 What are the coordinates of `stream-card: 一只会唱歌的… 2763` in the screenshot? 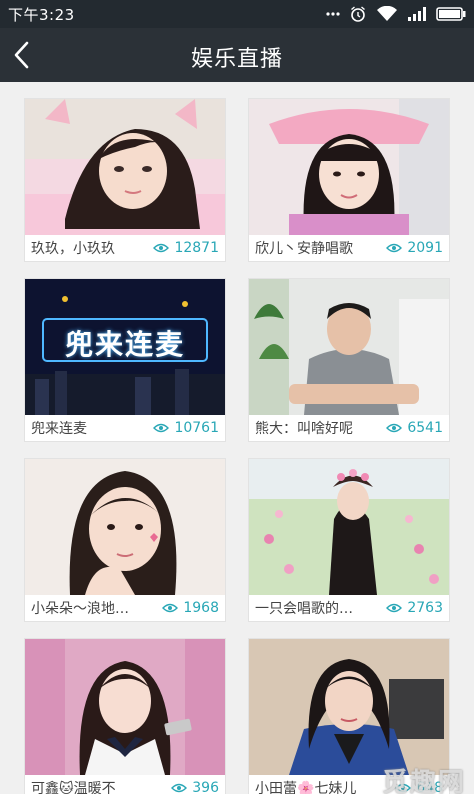 It's located at (349, 540).